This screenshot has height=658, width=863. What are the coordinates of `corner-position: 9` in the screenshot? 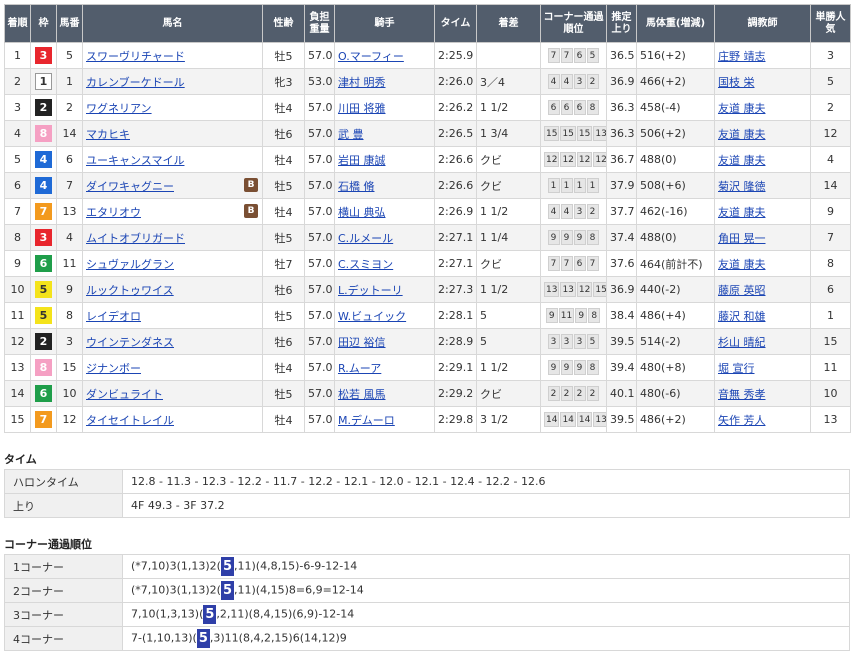 It's located at (553, 367).